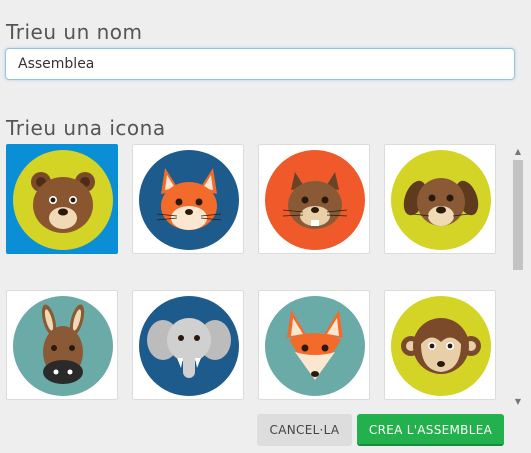 Image resolution: width=531 pixels, height=453 pixels. What do you see at coordinates (518, 152) in the screenshot?
I see `scroll-up-arrow-icon: ▲` at bounding box center [518, 152].